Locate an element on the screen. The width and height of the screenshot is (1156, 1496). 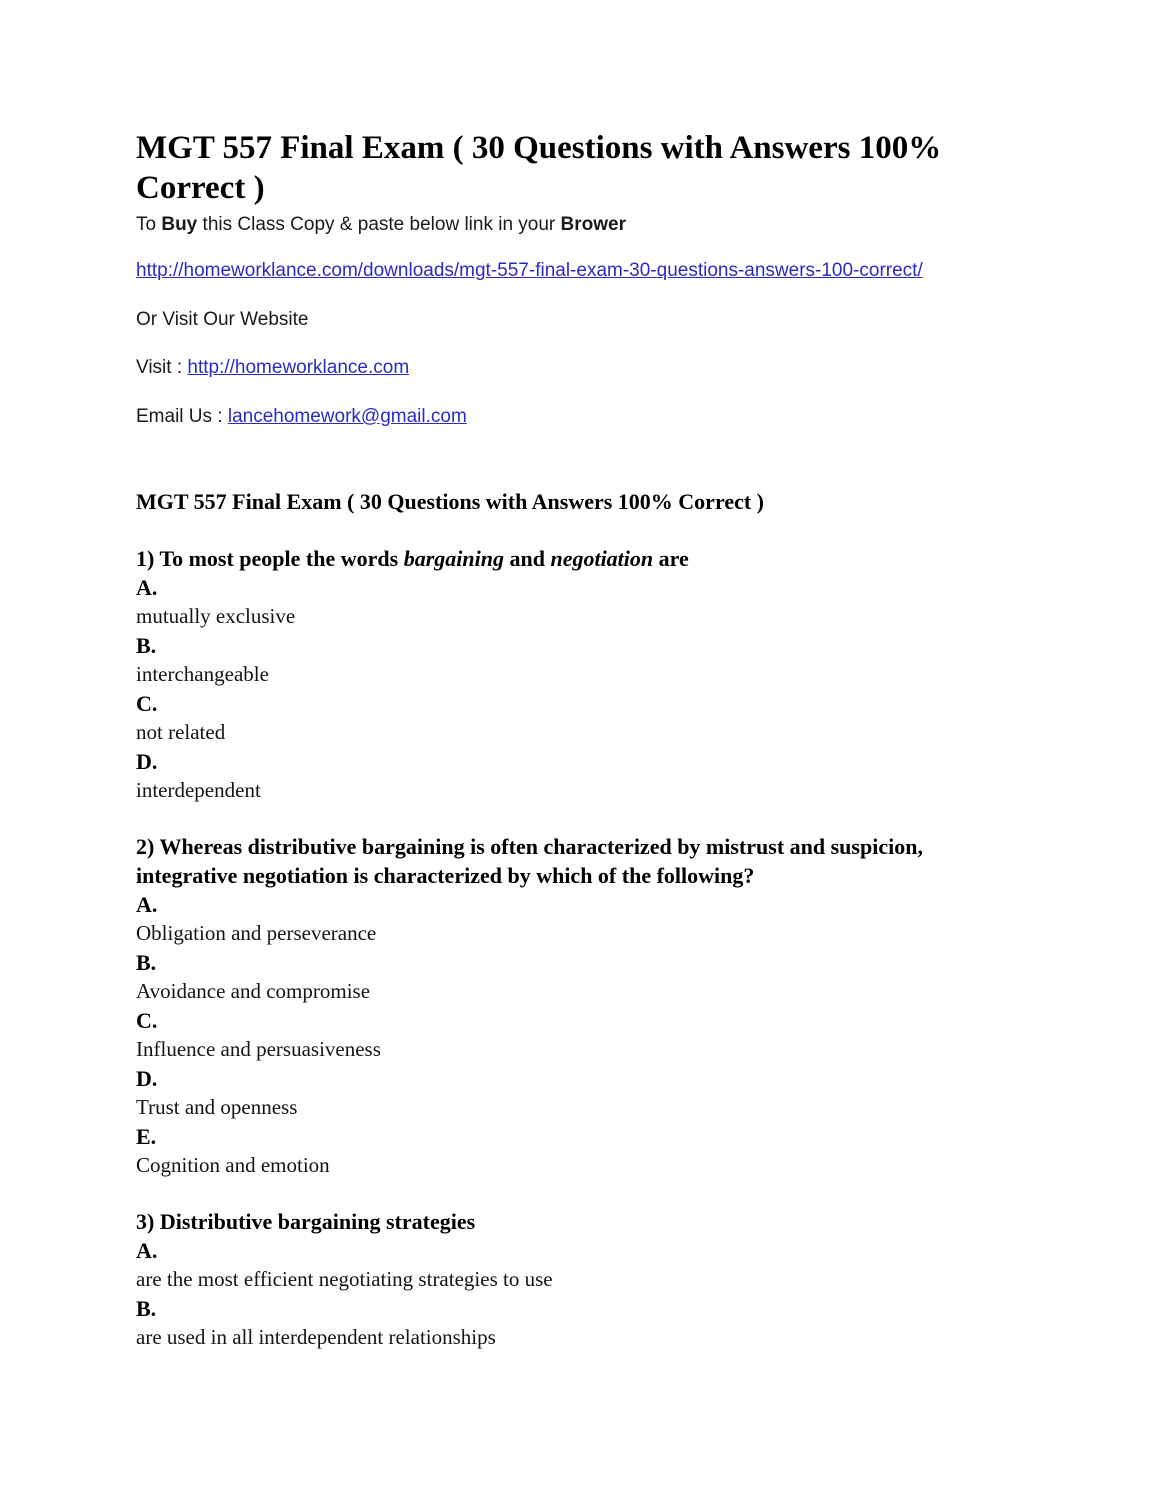
question-number-2: 2) is located at coordinates (145, 846).